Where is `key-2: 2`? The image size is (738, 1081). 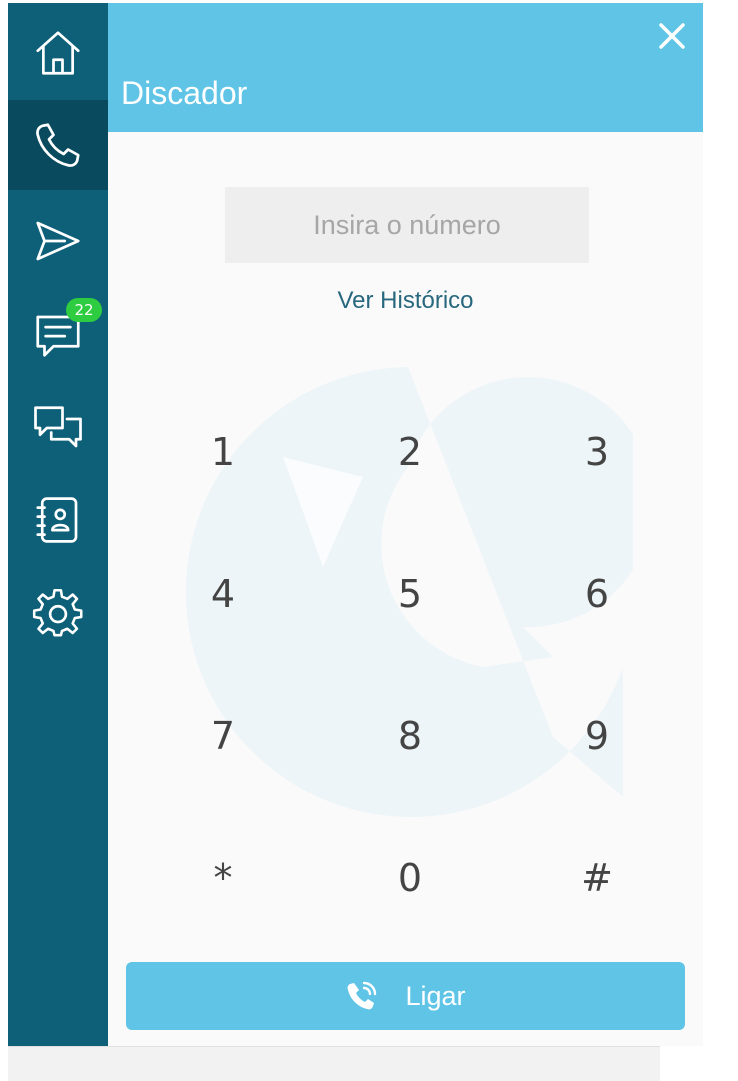 key-2: 2 is located at coordinates (410, 452).